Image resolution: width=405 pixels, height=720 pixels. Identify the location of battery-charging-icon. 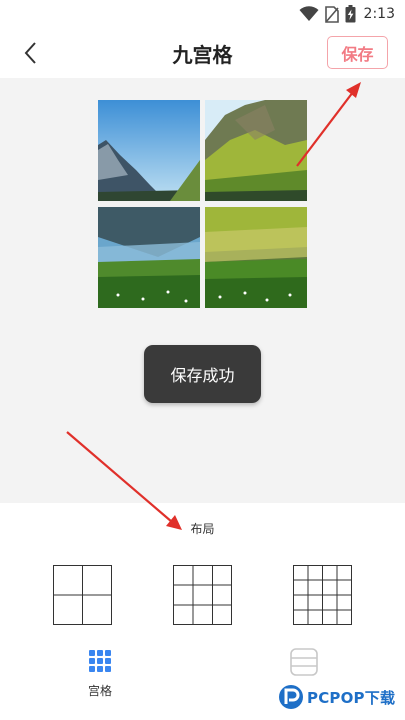
(350, 14).